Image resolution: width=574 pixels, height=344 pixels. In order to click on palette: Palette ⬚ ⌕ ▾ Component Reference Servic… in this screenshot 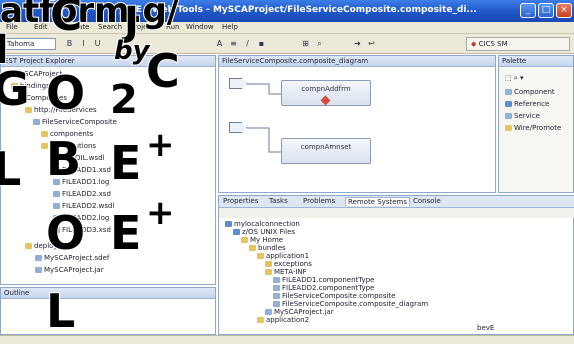, I will do `click(536, 124)`.